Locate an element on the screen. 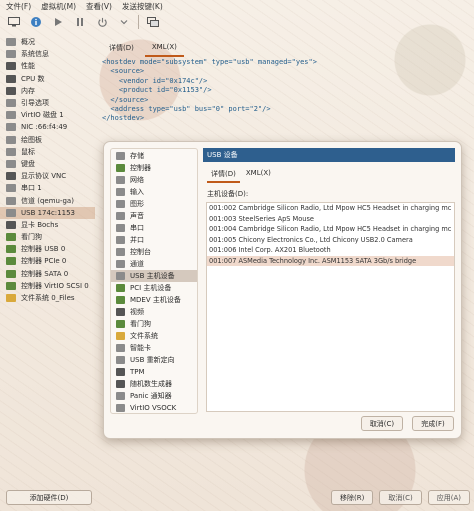 The width and height of the screenshot is (474, 511). category-label: MDEV 主机设备 is located at coordinates (155, 300).